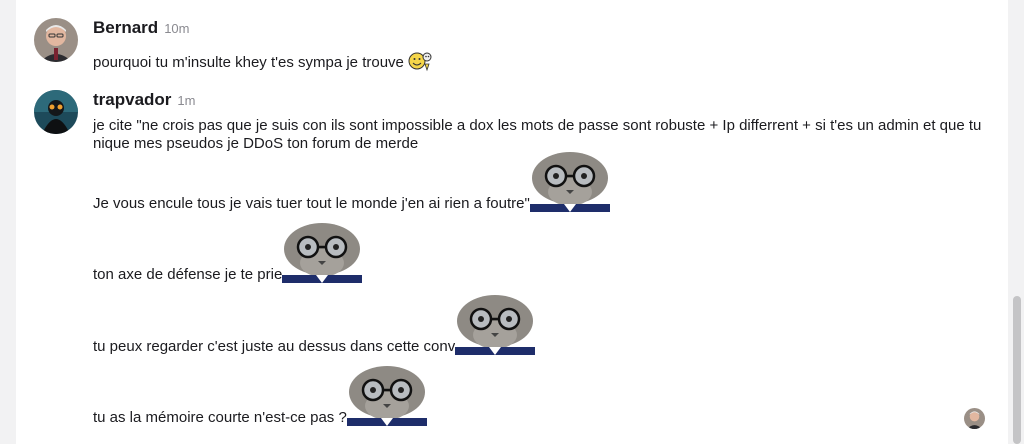  I want to click on smiley-emoji-icon, so click(420, 63).